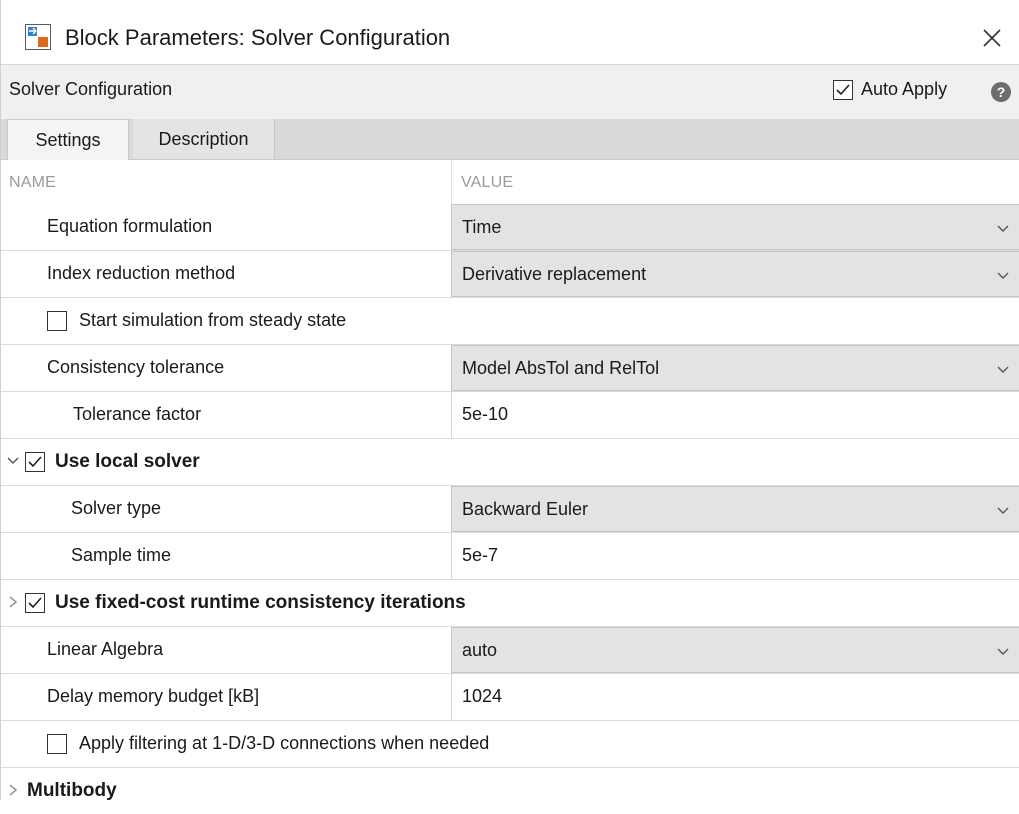  Describe the element at coordinates (68, 139) in the screenshot. I see `tab-settings: Settings` at that location.